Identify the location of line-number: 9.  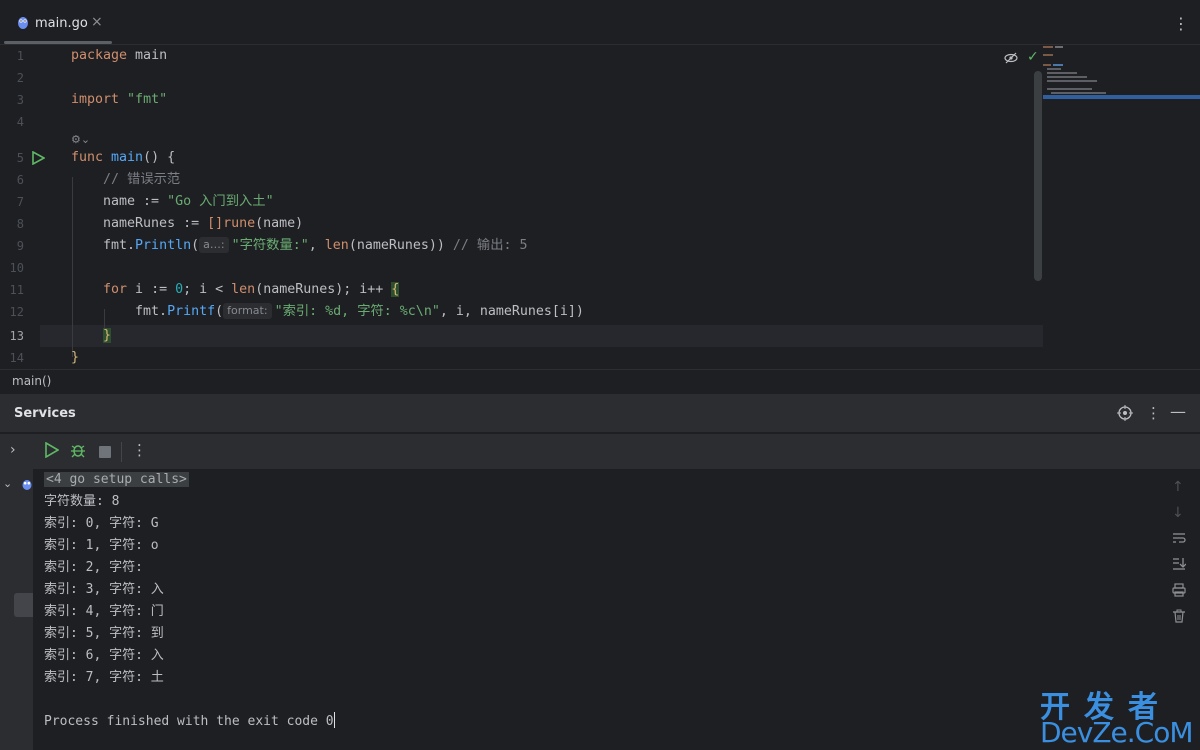
(20, 246).